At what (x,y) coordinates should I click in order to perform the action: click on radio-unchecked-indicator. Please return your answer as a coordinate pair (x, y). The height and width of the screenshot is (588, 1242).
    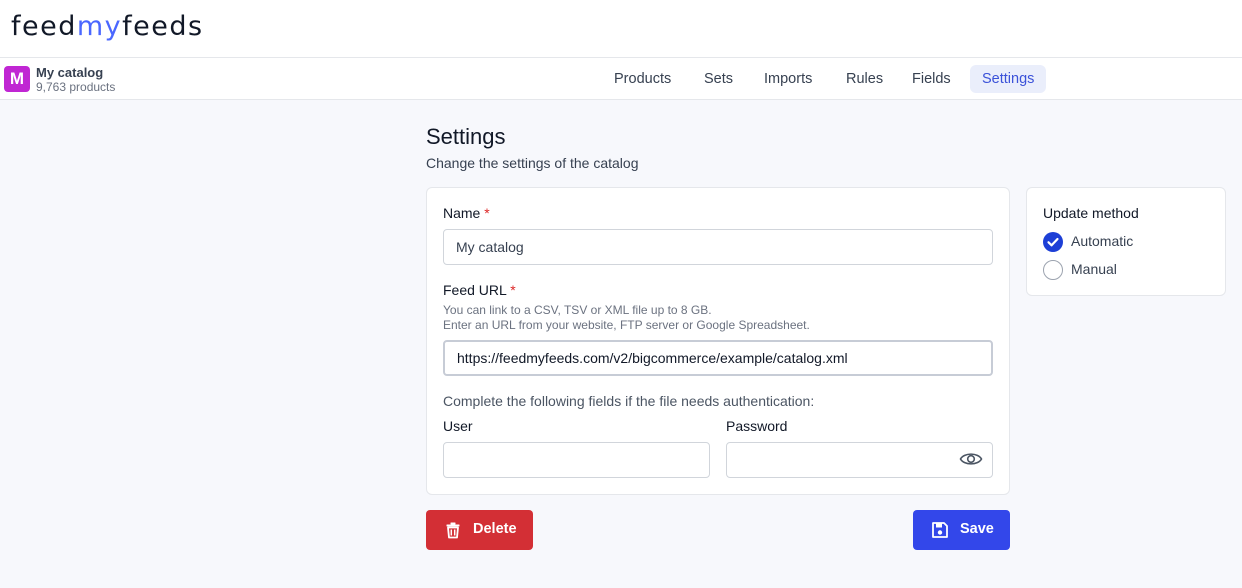
    Looking at the image, I should click on (1053, 270).